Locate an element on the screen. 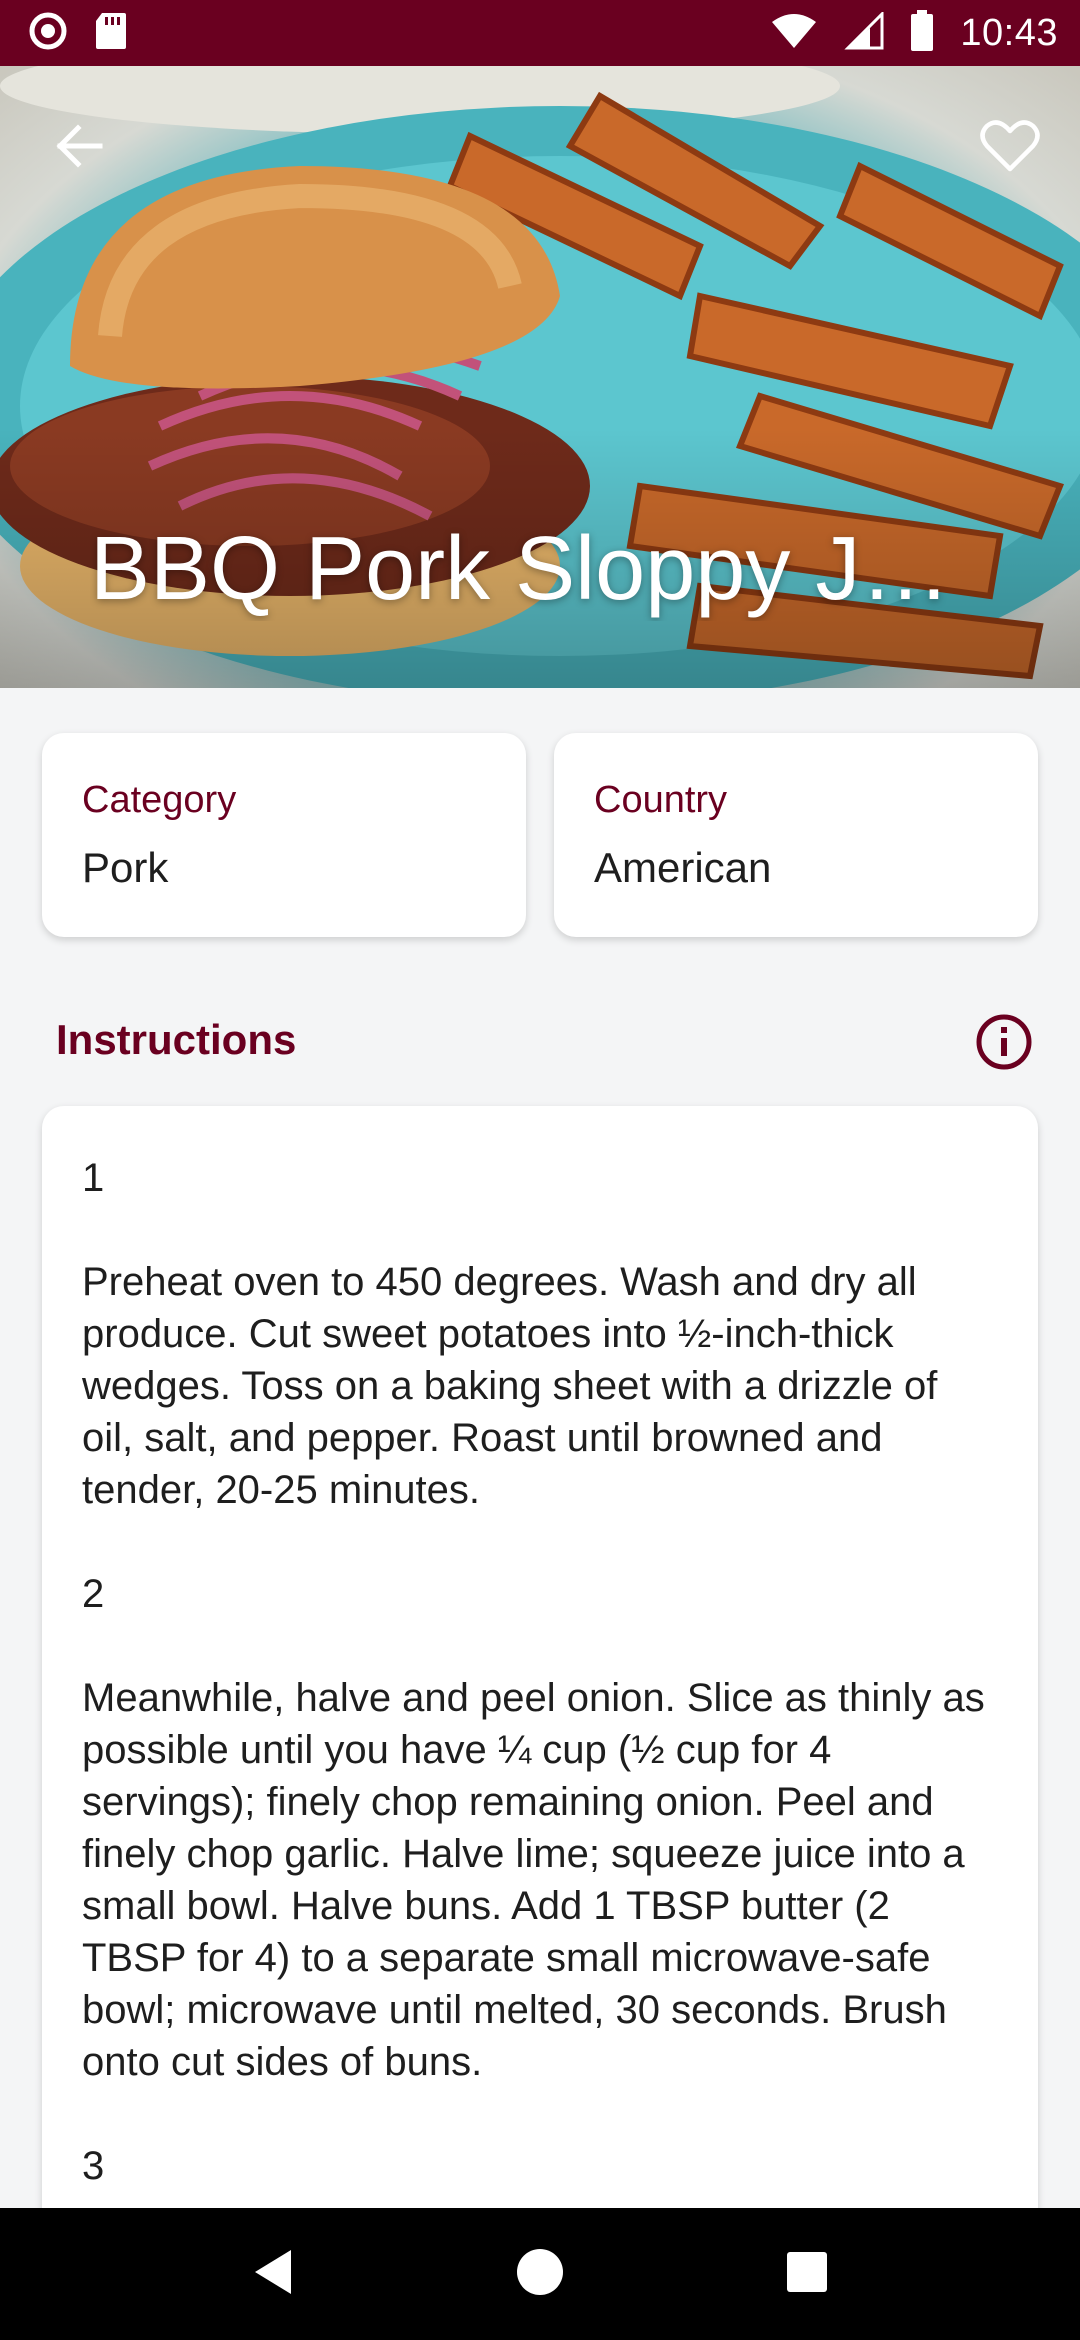 The width and height of the screenshot is (1080, 2340). record-icon is located at coordinates (48, 33).